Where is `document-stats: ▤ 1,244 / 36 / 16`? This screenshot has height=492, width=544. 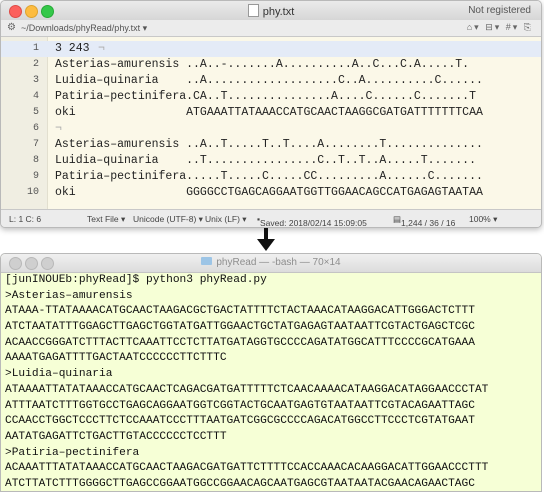 document-stats: ▤ 1,244 / 36 / 16 is located at coordinates (424, 220).